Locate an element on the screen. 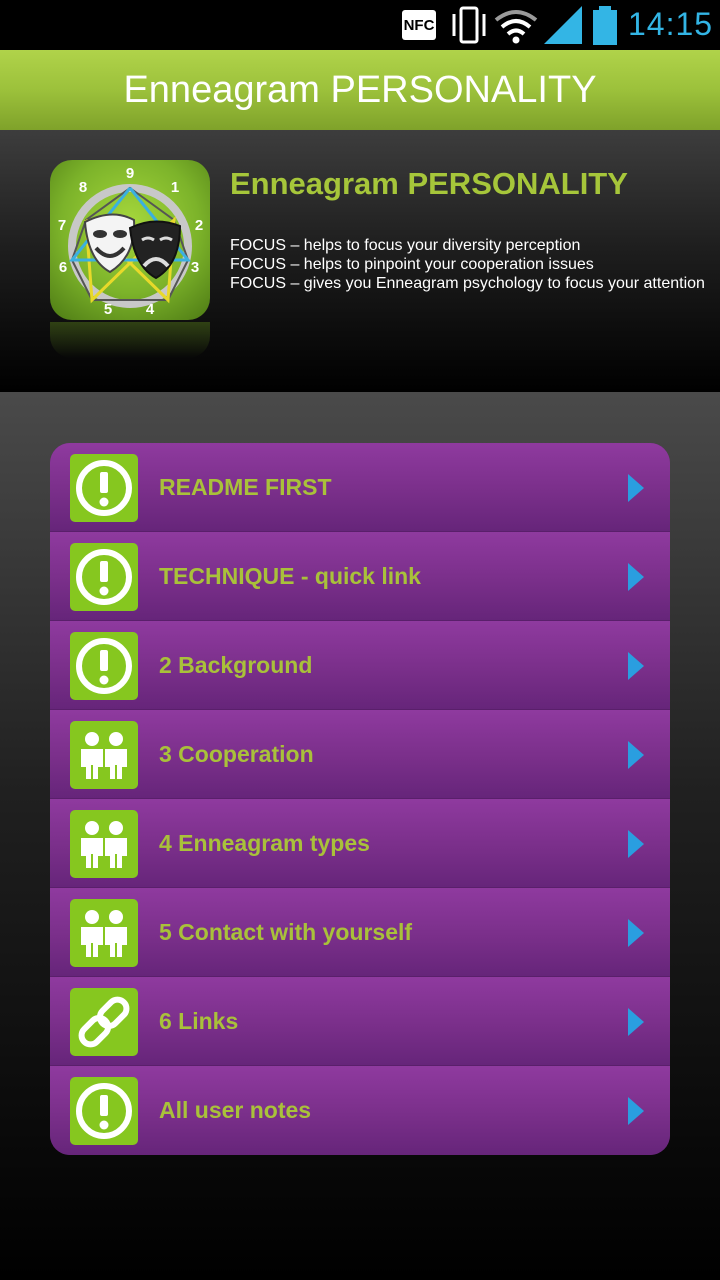  page-title: Enneagram PERSONALITY is located at coordinates (360, 89).